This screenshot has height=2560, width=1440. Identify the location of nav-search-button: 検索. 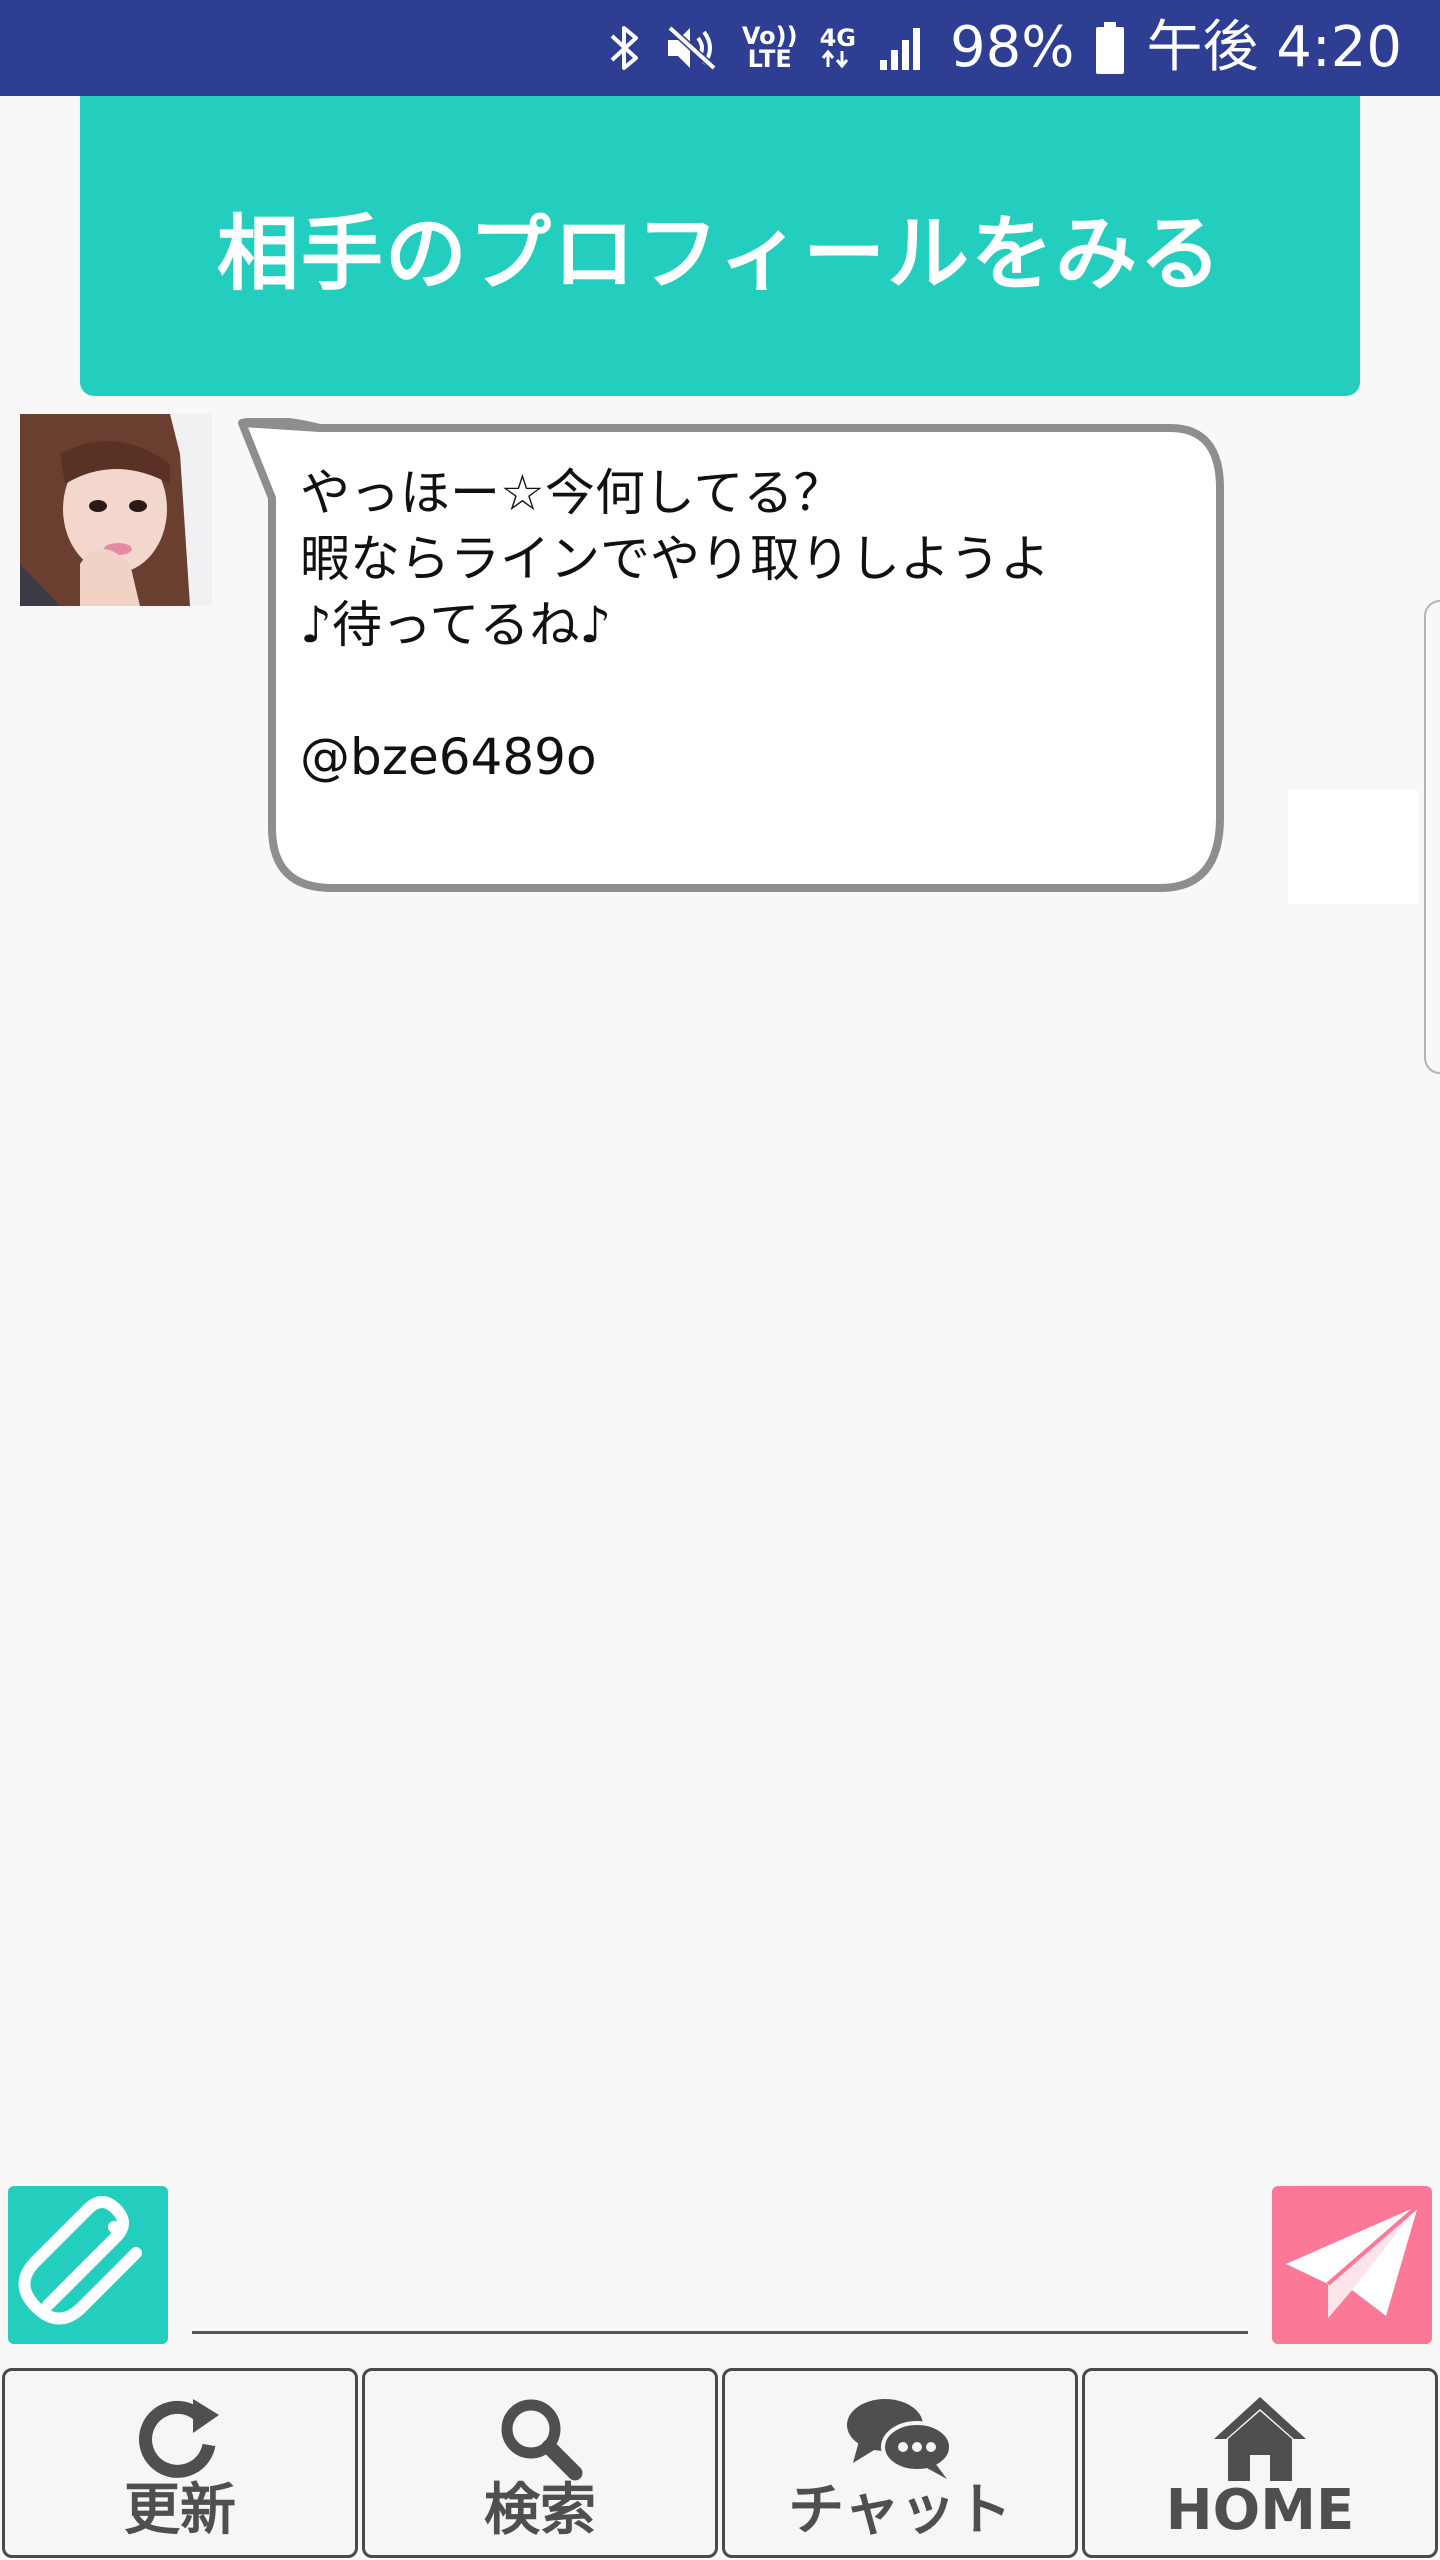
(540, 2463).